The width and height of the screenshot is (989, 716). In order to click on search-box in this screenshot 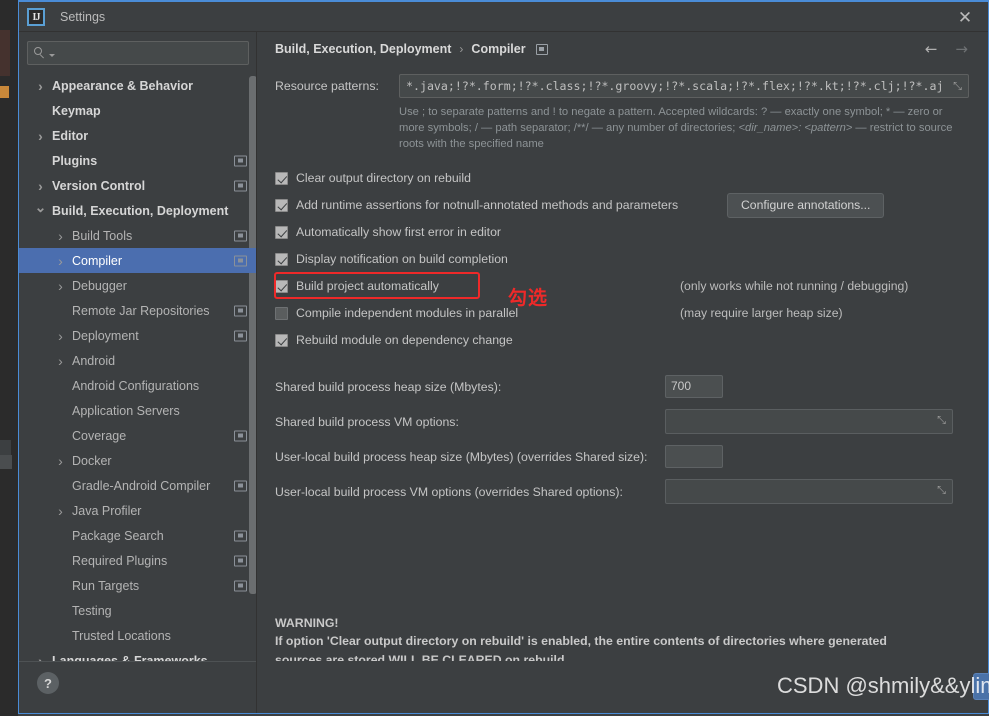, I will do `click(138, 53)`.